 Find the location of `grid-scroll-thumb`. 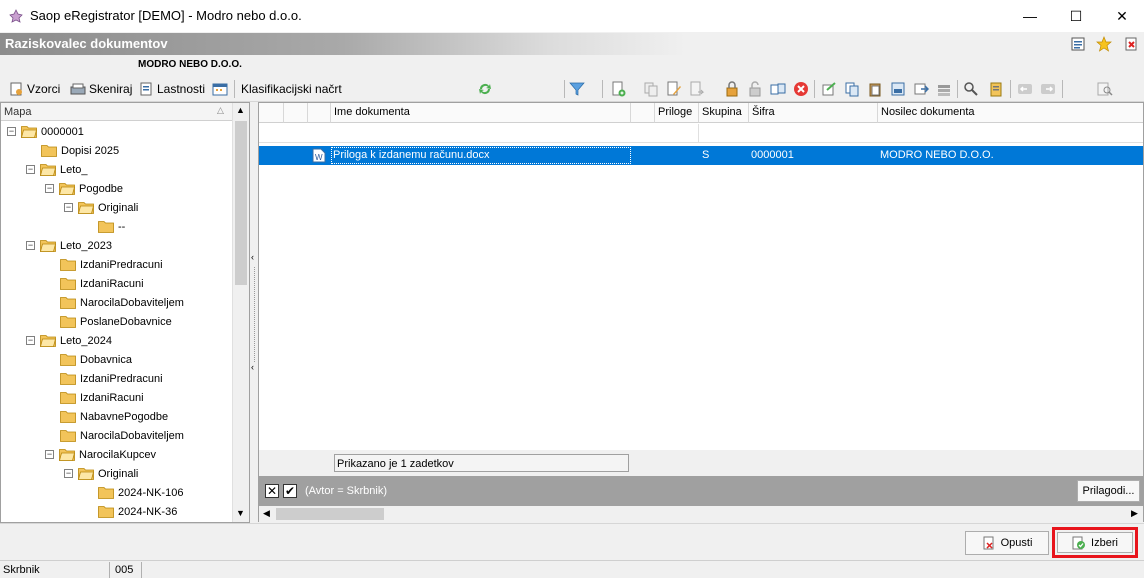

grid-scroll-thumb is located at coordinates (330, 514).